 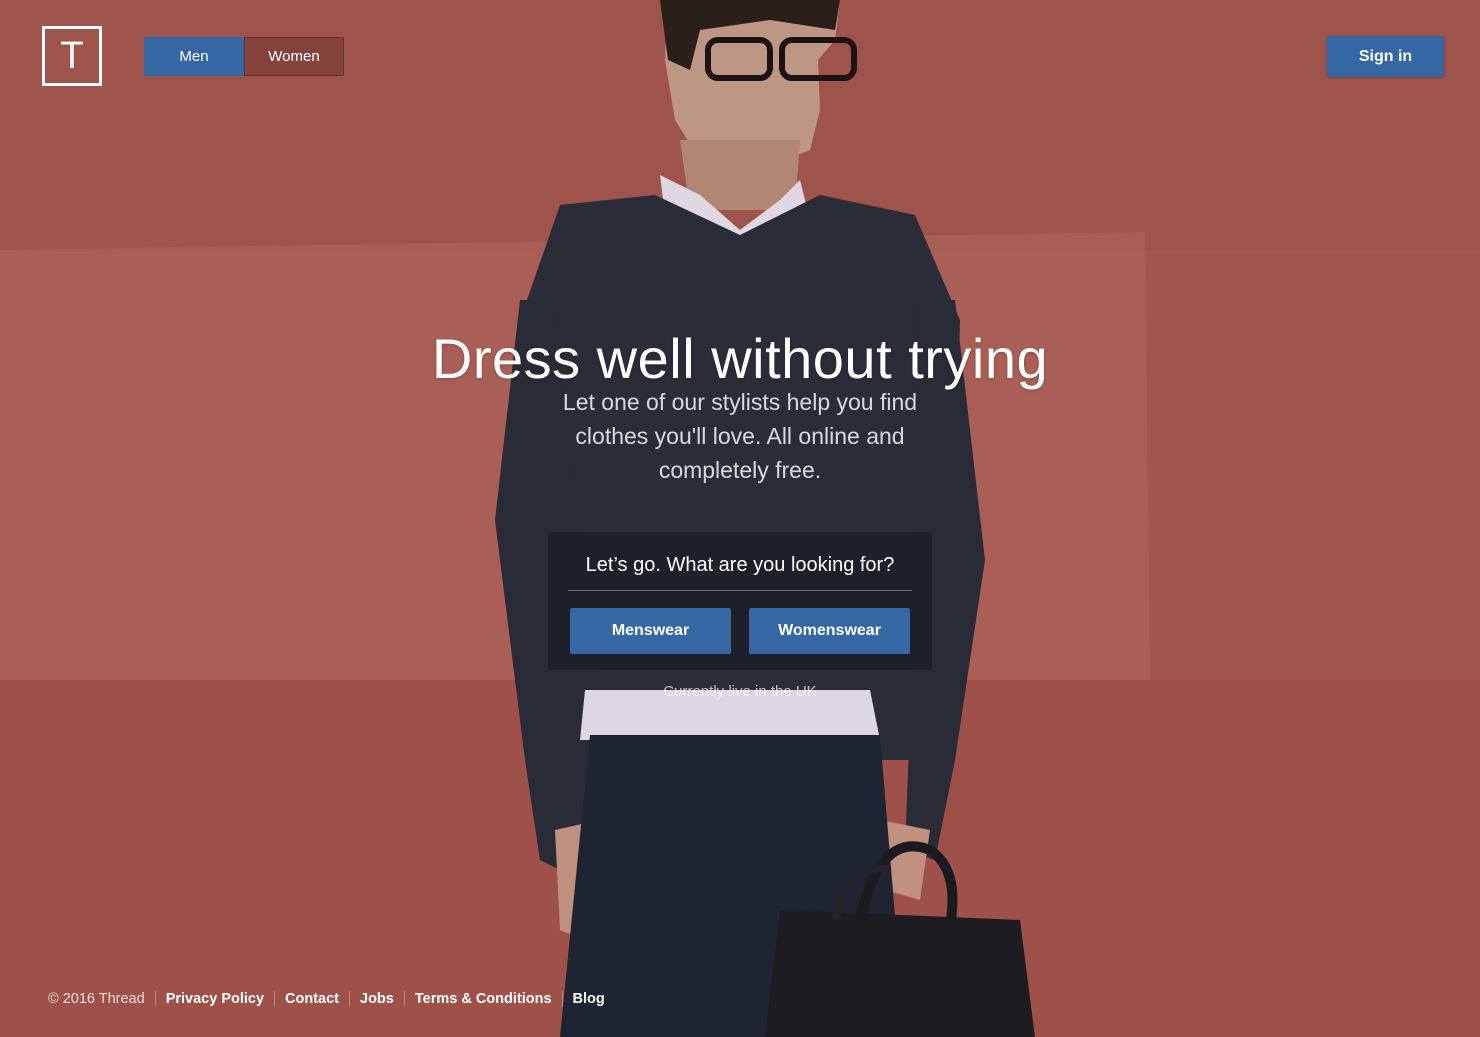 I want to click on cta-divider, so click(x=740, y=590).